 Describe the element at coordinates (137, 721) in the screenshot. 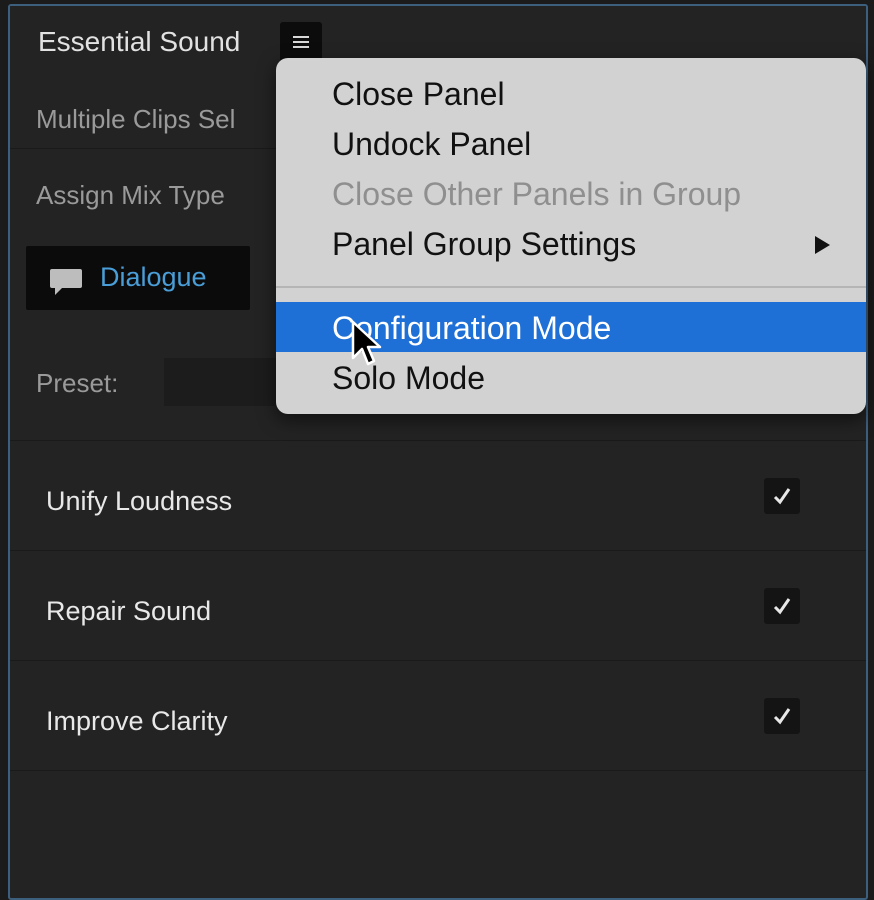

I see `improve-clarity-label: Improve Clarity` at that location.